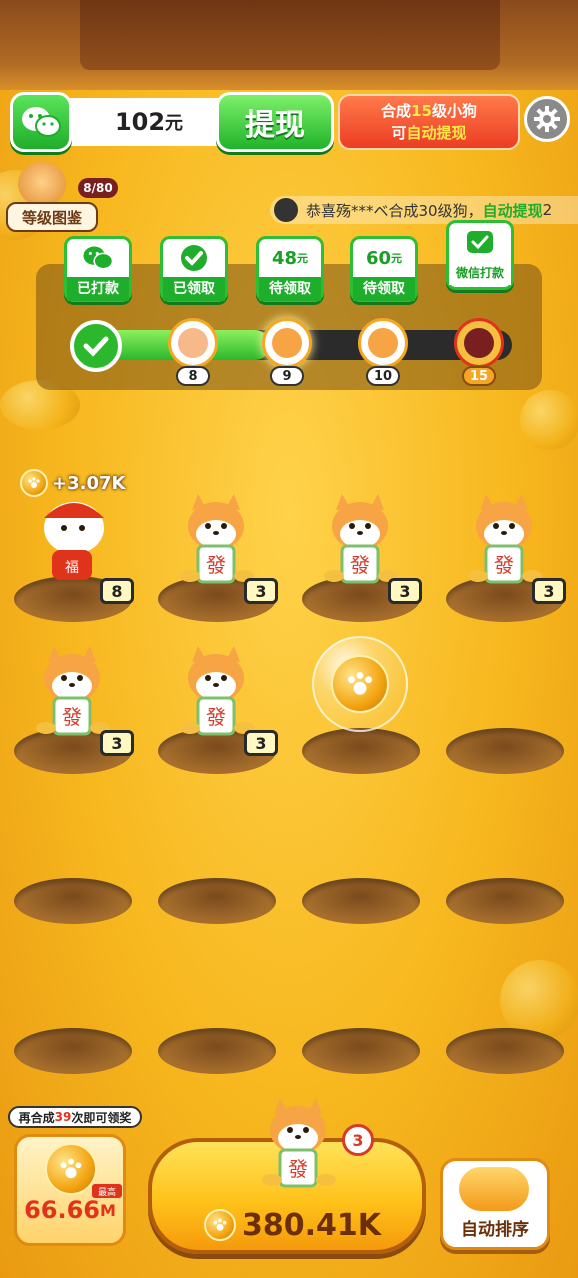  What do you see at coordinates (98, 188) in the screenshot?
I see `level-book-progress: 8/80` at bounding box center [98, 188].